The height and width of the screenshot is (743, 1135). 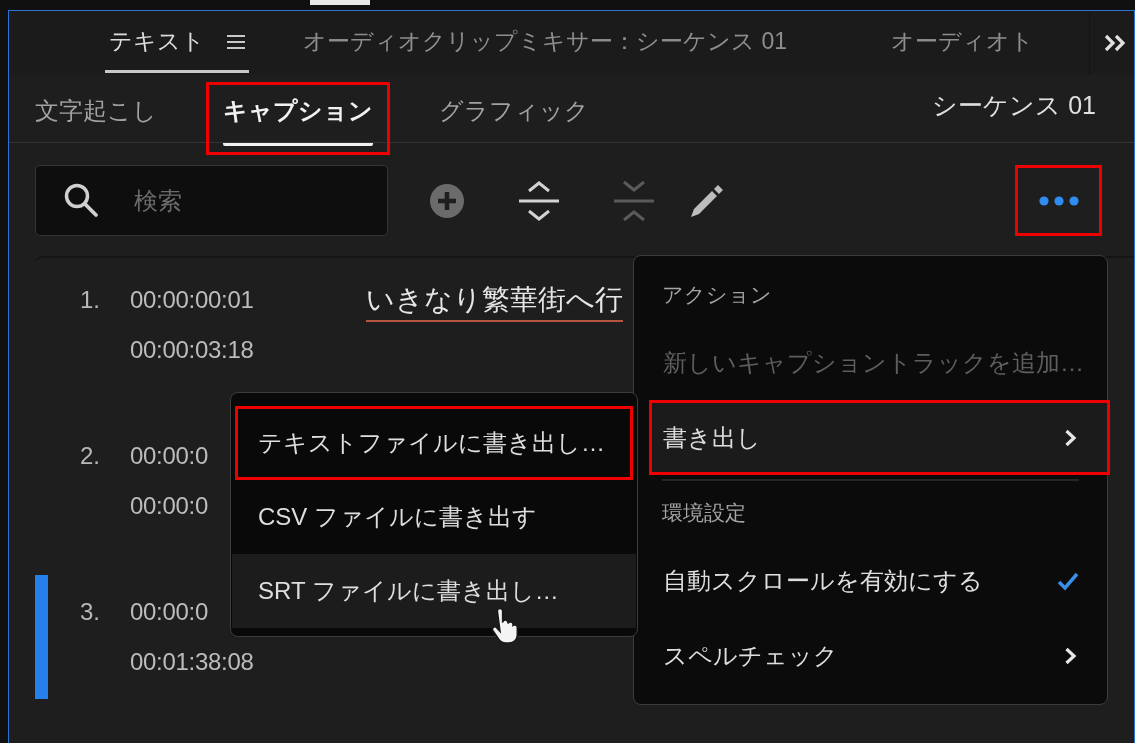 I want to click on double-chevron-icon, so click(x=1115, y=43).